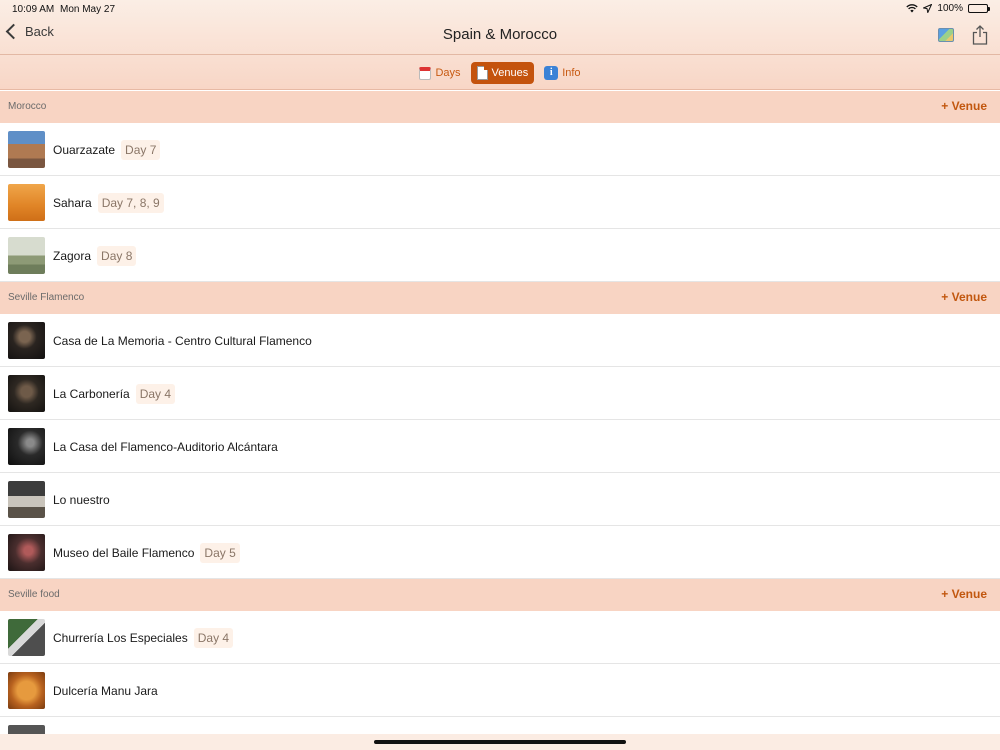  Describe the element at coordinates (105, 690) in the screenshot. I see `venue-name: Dulcería Manu Jara` at that location.